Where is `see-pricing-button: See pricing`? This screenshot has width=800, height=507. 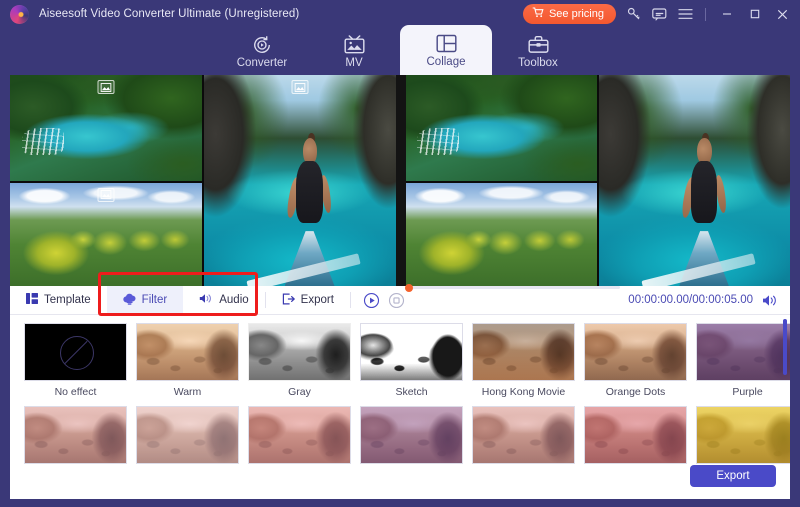 see-pricing-button: See pricing is located at coordinates (569, 14).